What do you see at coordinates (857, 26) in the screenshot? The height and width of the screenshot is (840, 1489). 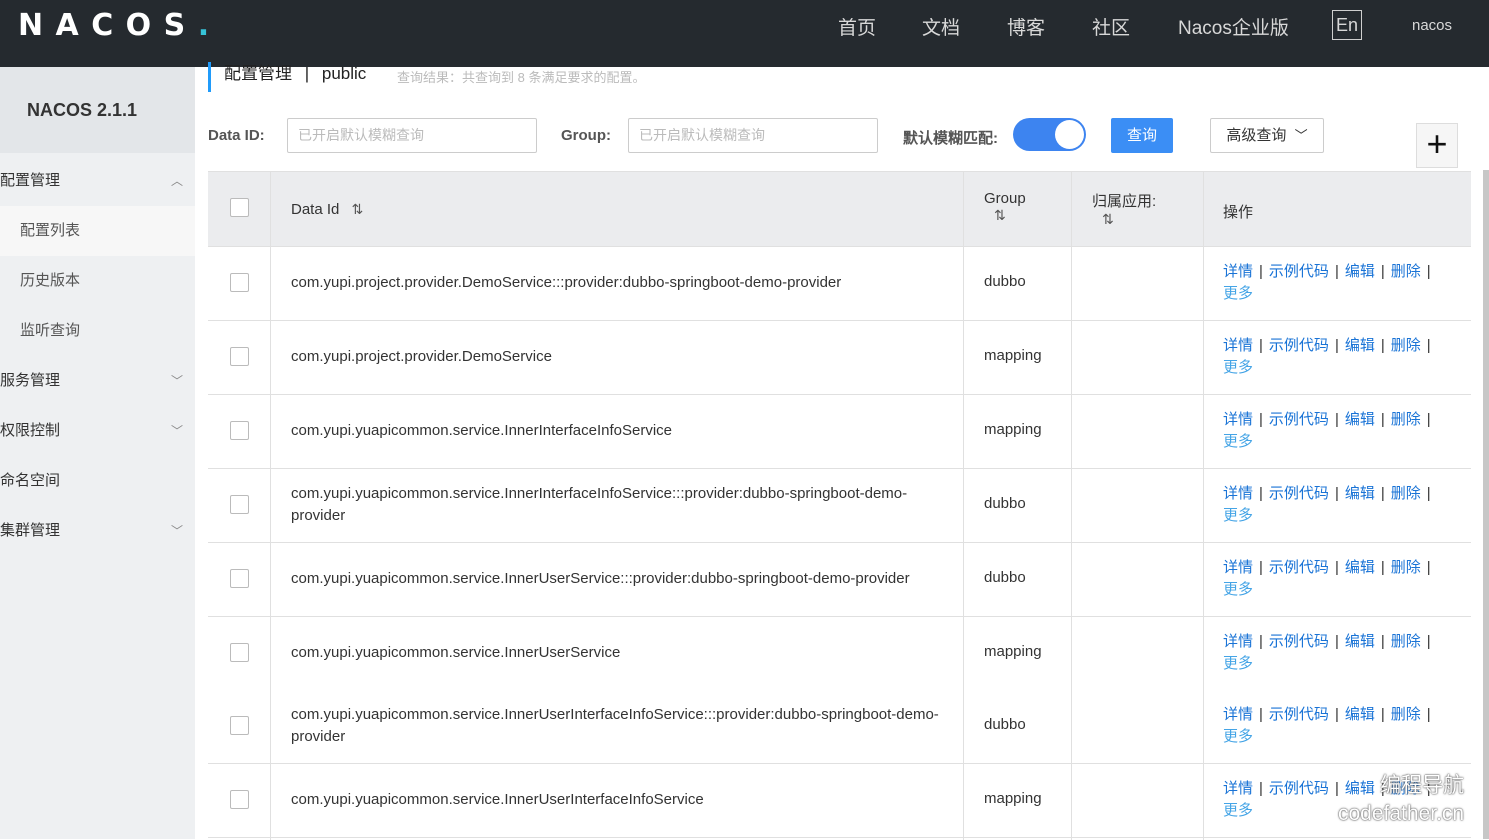 I see `nav-home: 首页` at bounding box center [857, 26].